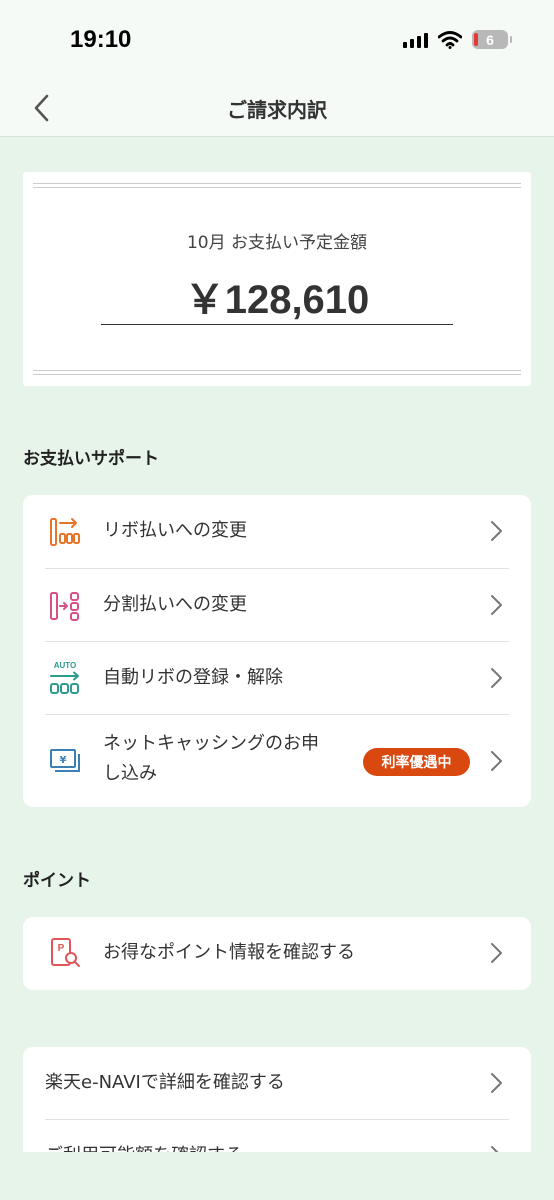 The height and width of the screenshot is (1200, 554). I want to click on menu-item-net-cashing: ¥ ネットキャッシングのお申 し込み 利率優遇中, so click(277, 761).